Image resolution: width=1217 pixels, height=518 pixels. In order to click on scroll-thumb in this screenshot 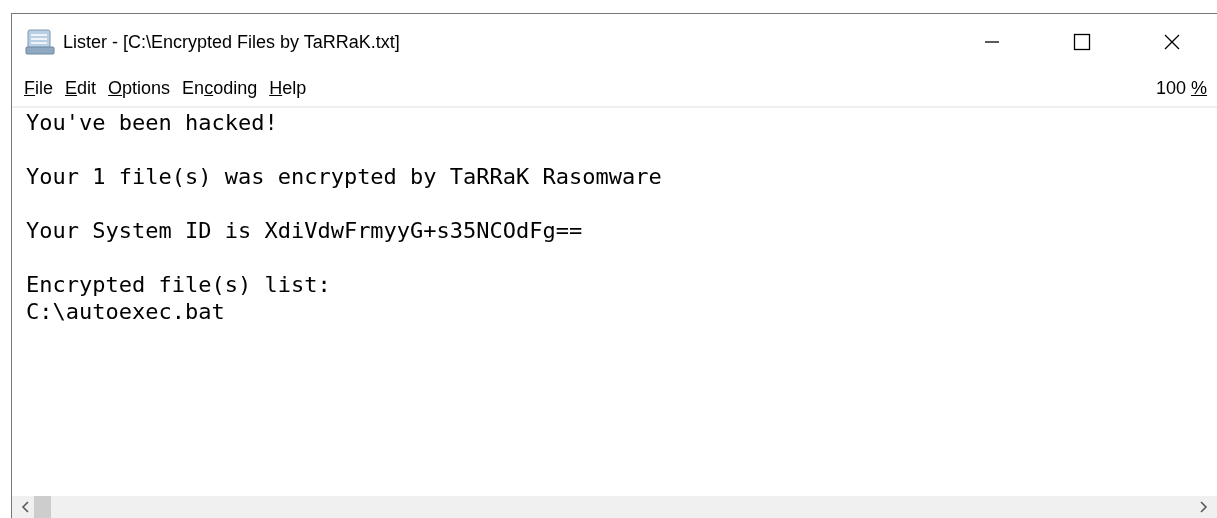, I will do `click(42, 507)`.